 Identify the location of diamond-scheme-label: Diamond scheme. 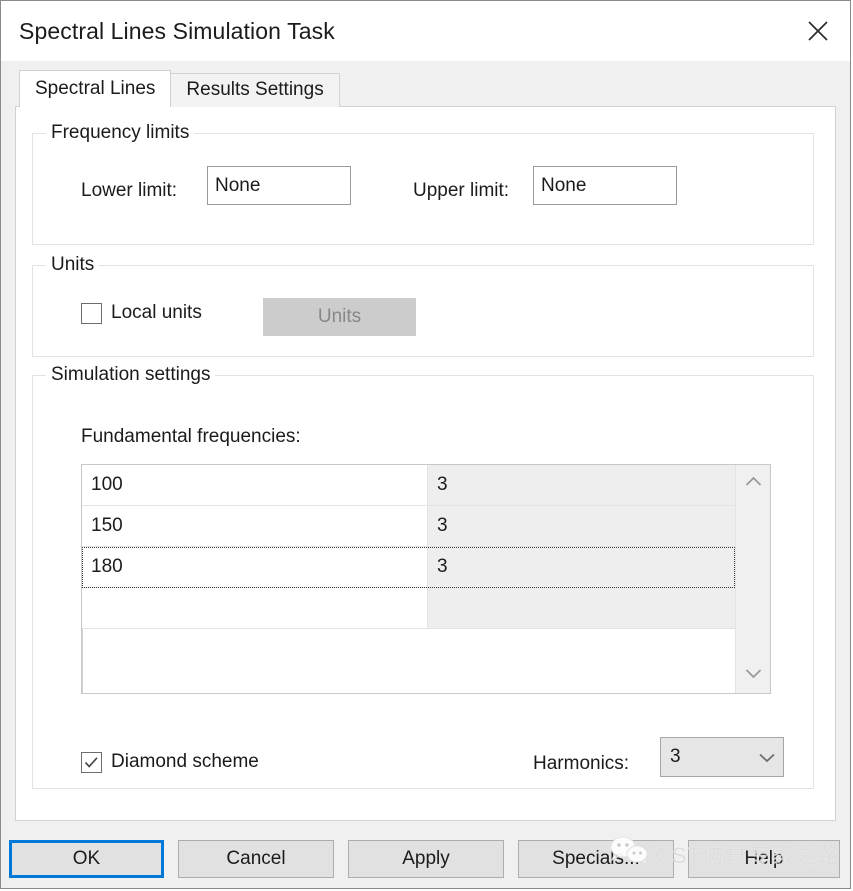
(185, 761).